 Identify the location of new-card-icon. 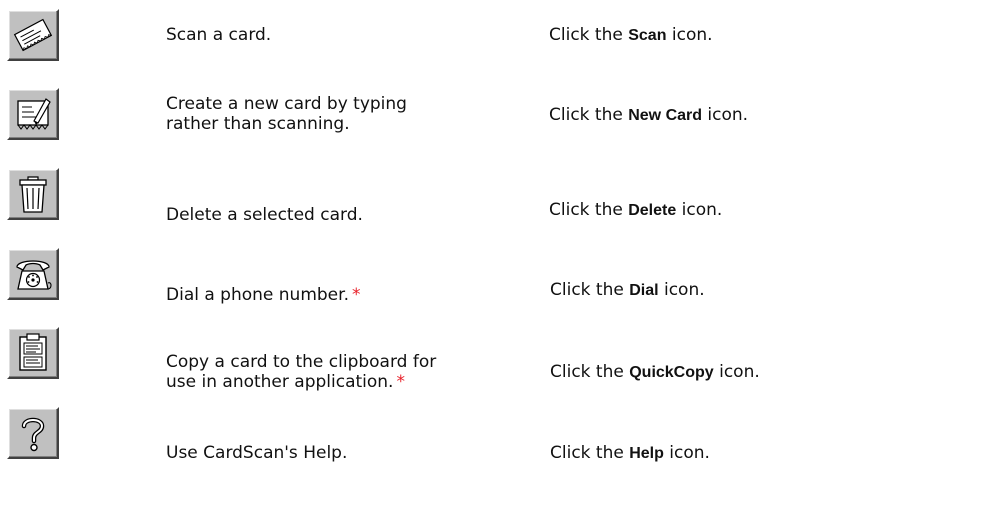
(34, 114).